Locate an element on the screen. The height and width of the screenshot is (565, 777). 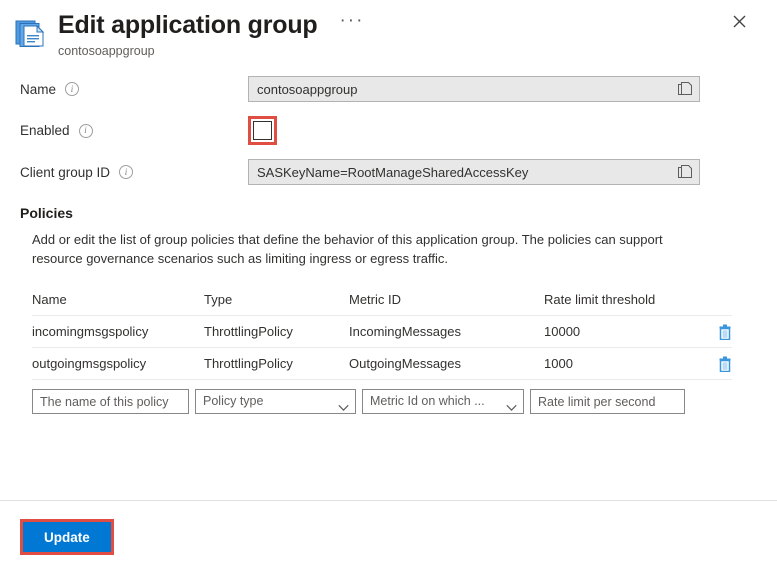
name-label-group: Name i is located at coordinates (124, 89).